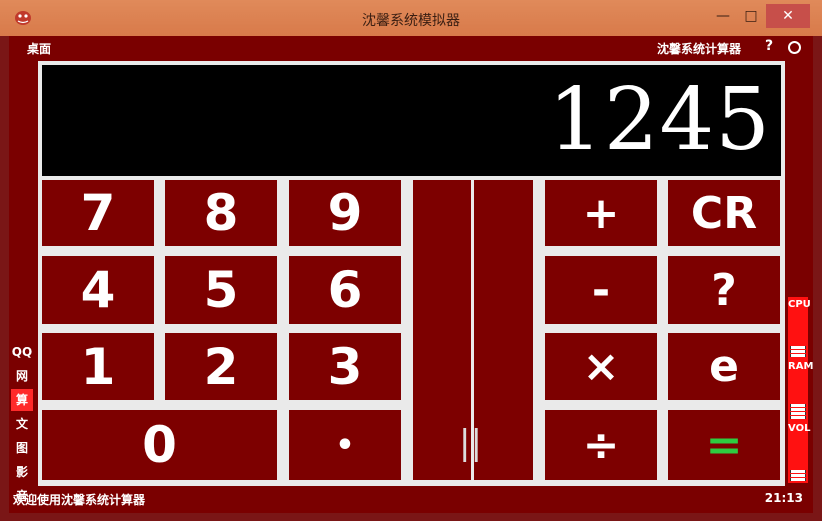 This screenshot has height=521, width=822. I want to click on key-2: 2, so click(221, 366).